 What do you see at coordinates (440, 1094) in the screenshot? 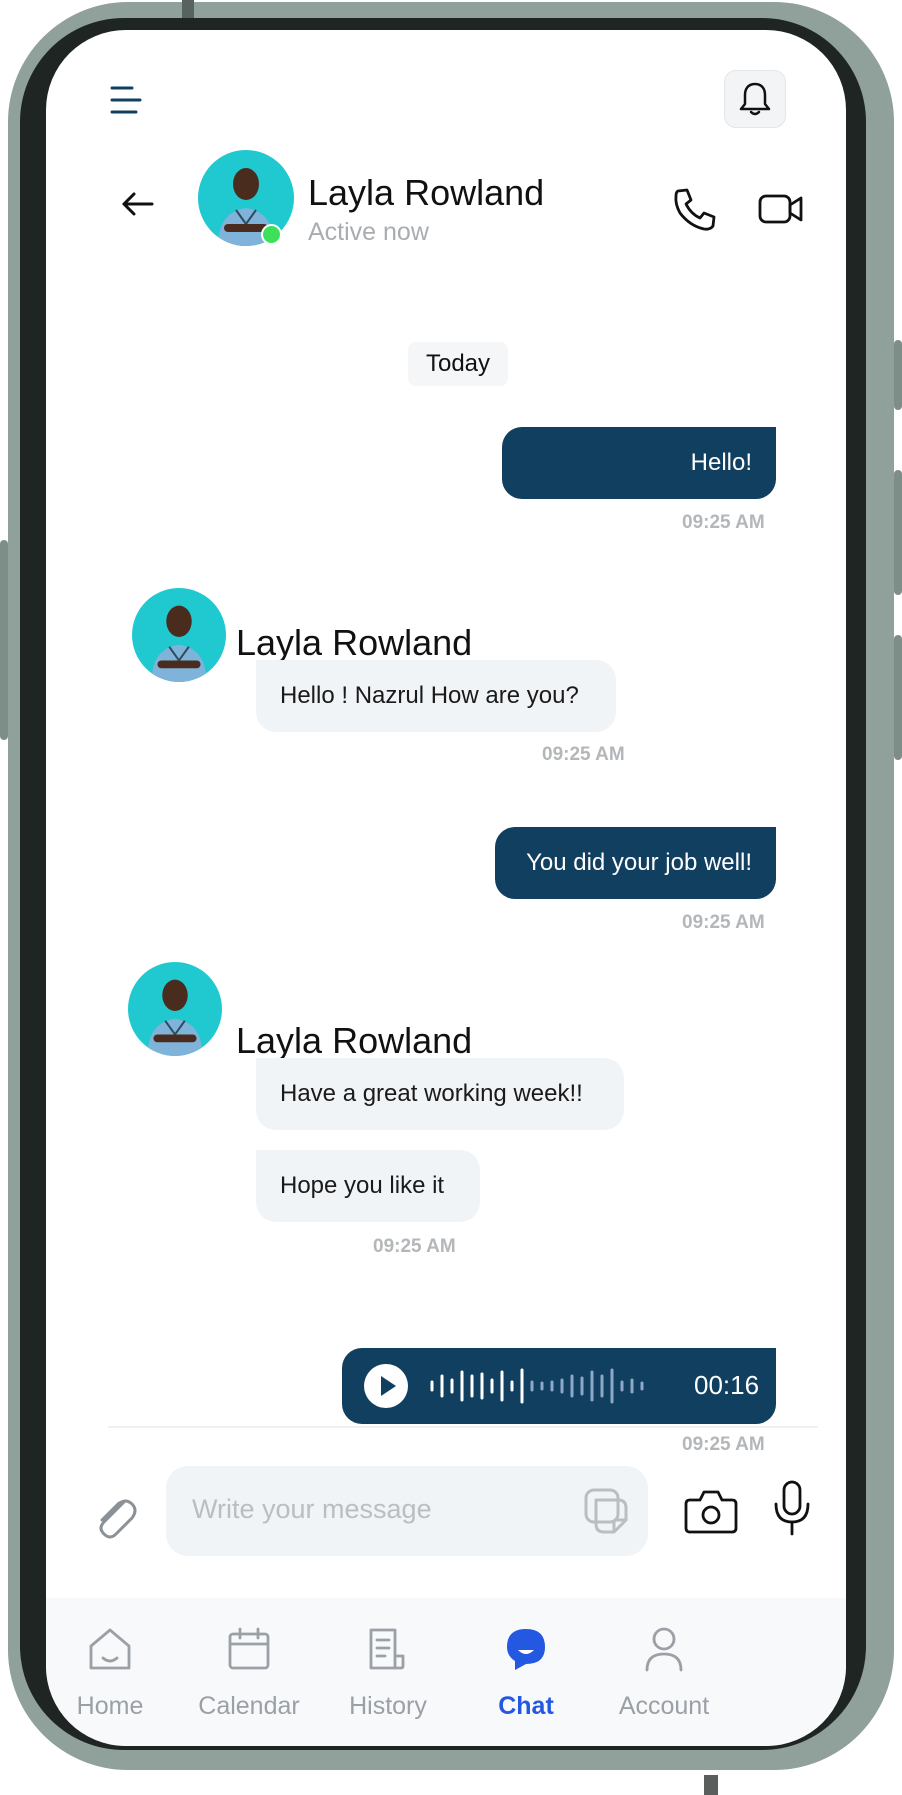
I see `incoming-message-bubble: Have a great working week!!` at bounding box center [440, 1094].